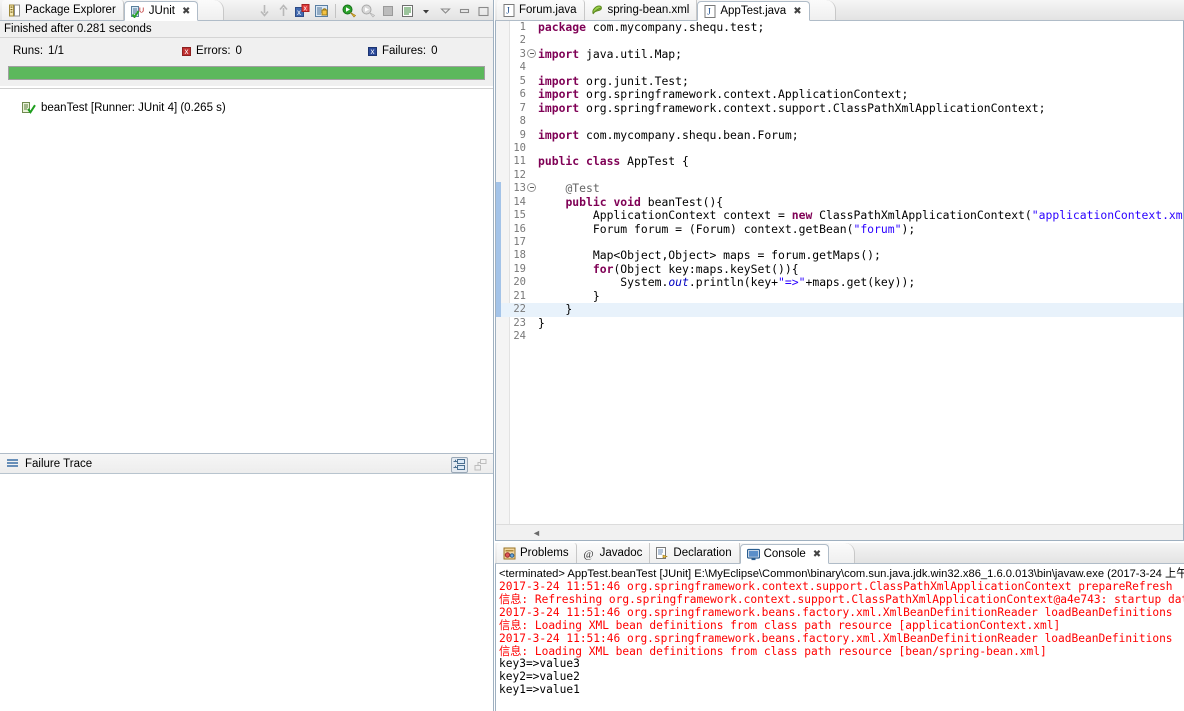 Image resolution: width=1184 pixels, height=711 pixels. What do you see at coordinates (651, 27) in the screenshot?
I see `code-text: package com.mycompany.shequ.test;` at bounding box center [651, 27].